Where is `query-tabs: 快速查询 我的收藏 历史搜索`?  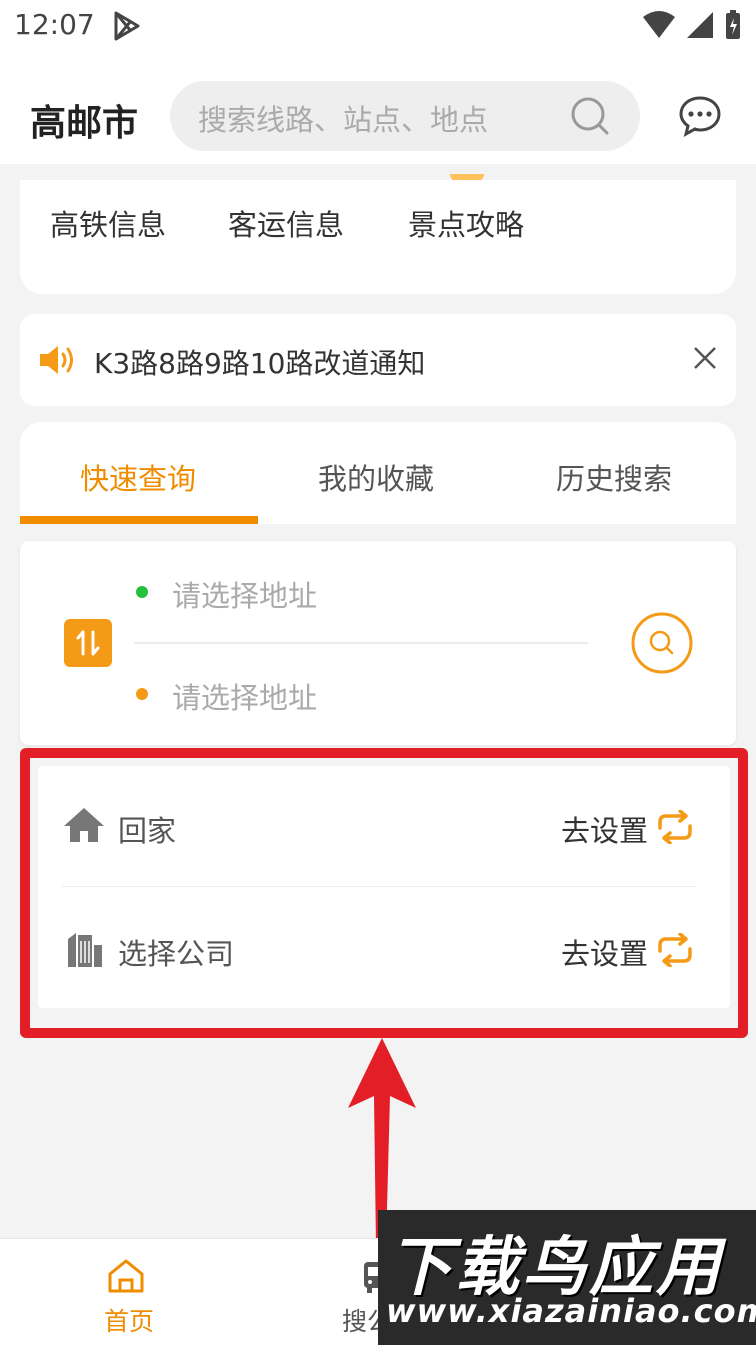
query-tabs: 快速查询 我的收藏 历史搜索 is located at coordinates (378, 473).